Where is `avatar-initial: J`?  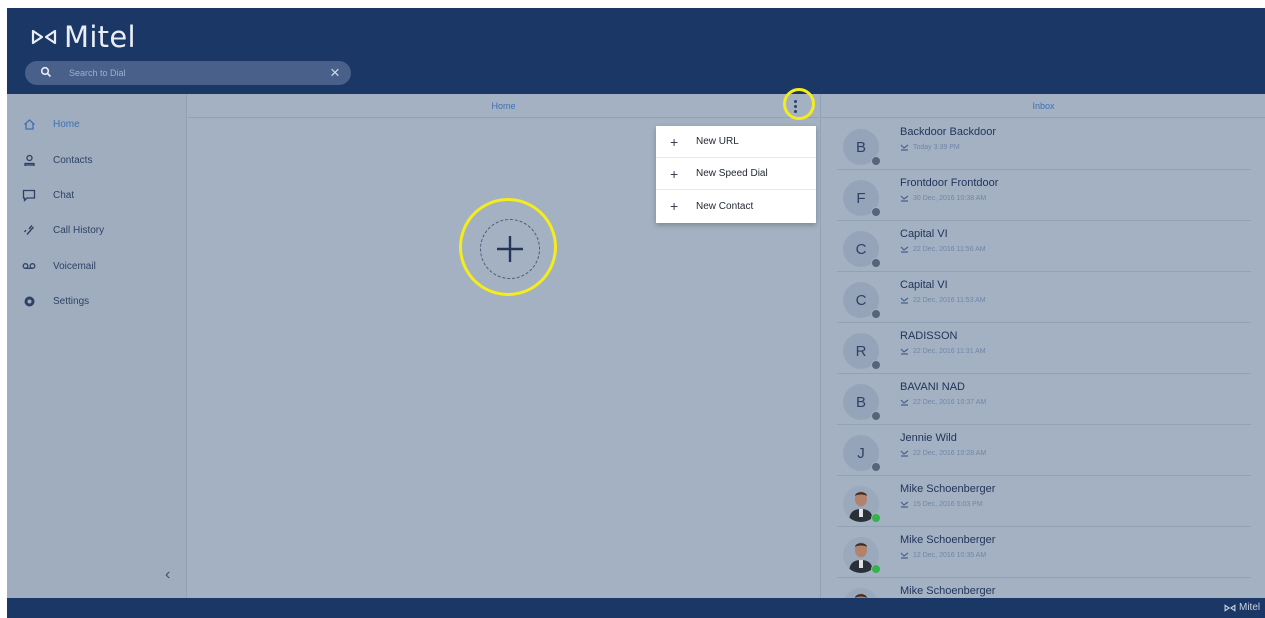
avatar-initial: J is located at coordinates (861, 453).